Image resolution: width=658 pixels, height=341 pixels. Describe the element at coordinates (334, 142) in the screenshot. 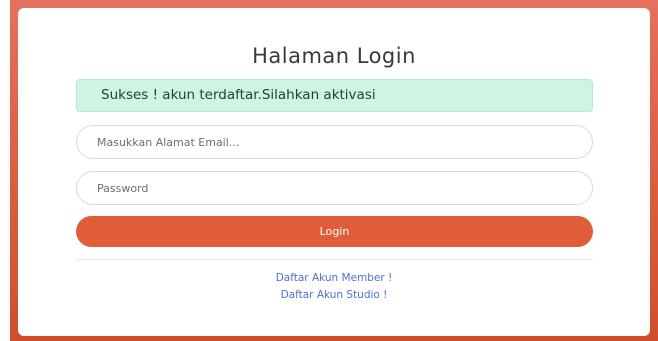

I see `email-field` at that location.